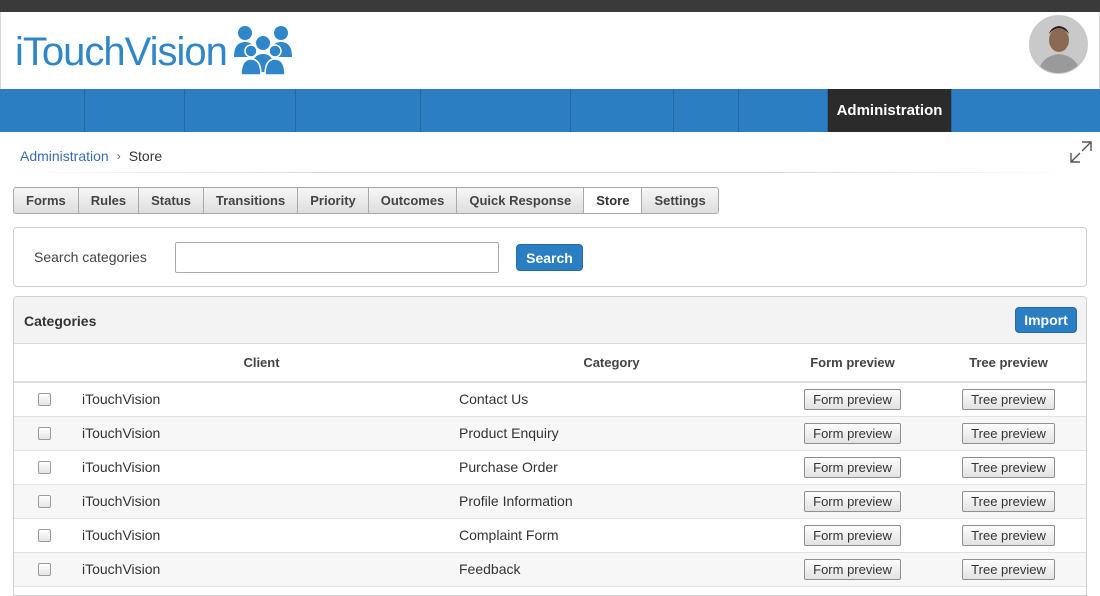  What do you see at coordinates (332, 200) in the screenshot?
I see `tab-priority: Priority` at bounding box center [332, 200].